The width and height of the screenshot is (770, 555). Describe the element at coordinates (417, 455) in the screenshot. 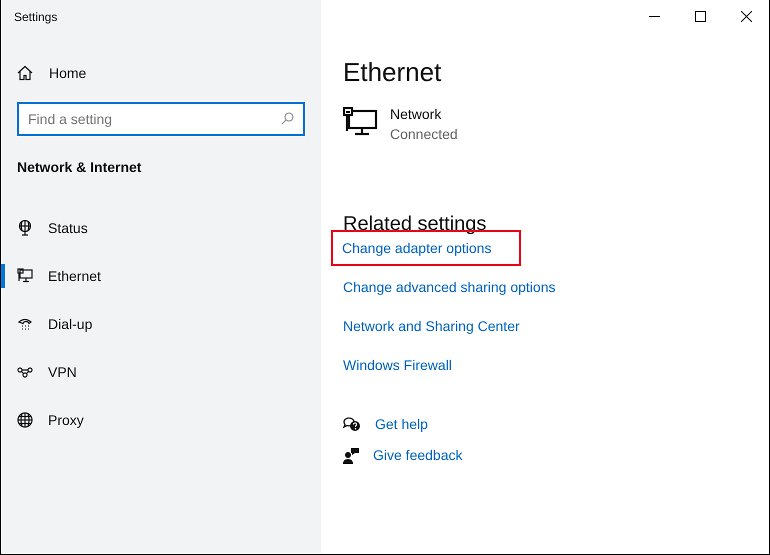

I see `help-link: Give feedback` at that location.